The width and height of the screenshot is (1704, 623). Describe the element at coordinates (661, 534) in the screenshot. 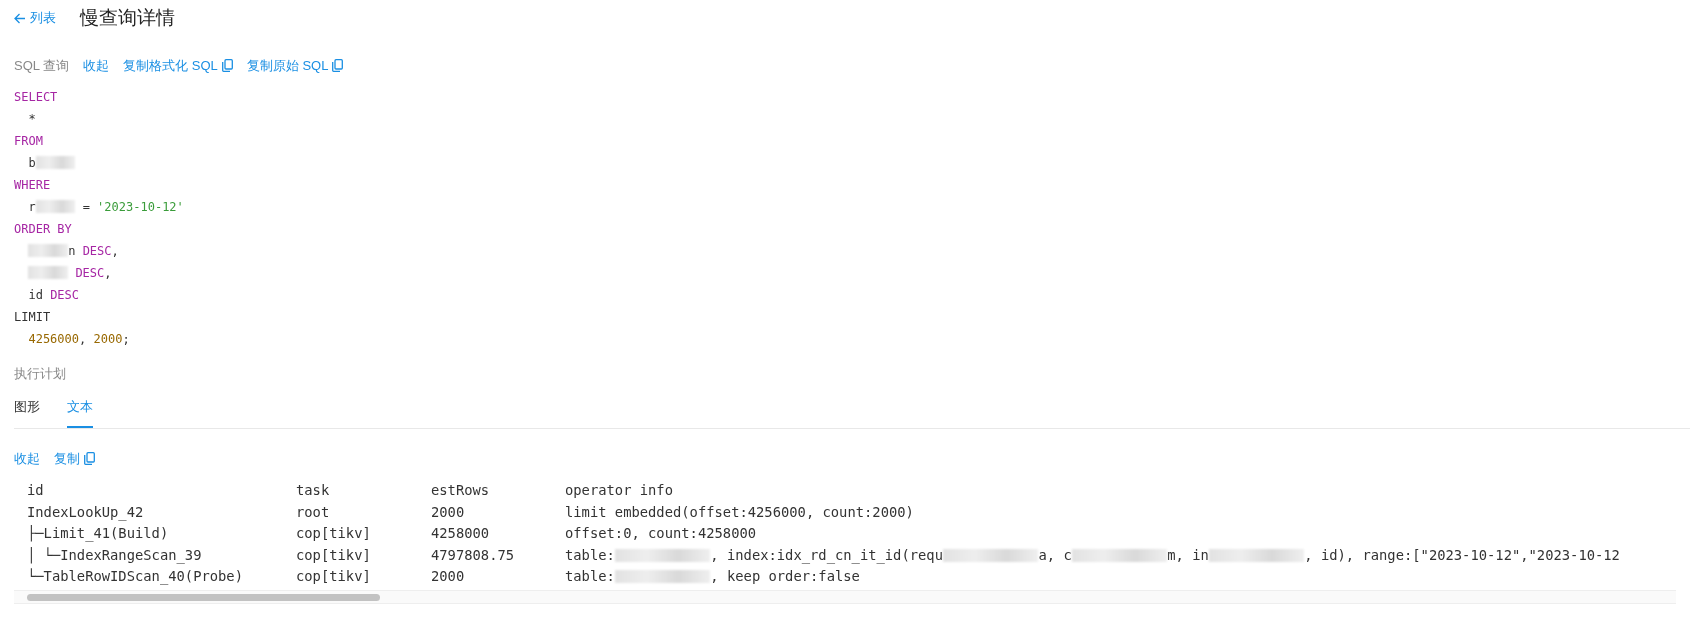

I see `code-token: offset:0, count:4258000` at that location.